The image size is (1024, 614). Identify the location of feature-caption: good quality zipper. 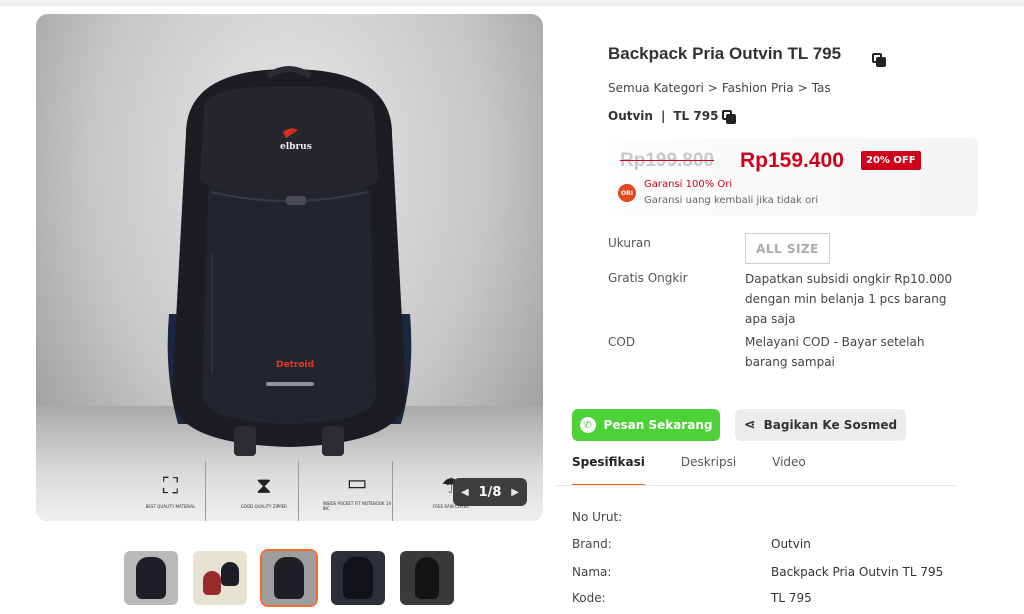
(263, 506).